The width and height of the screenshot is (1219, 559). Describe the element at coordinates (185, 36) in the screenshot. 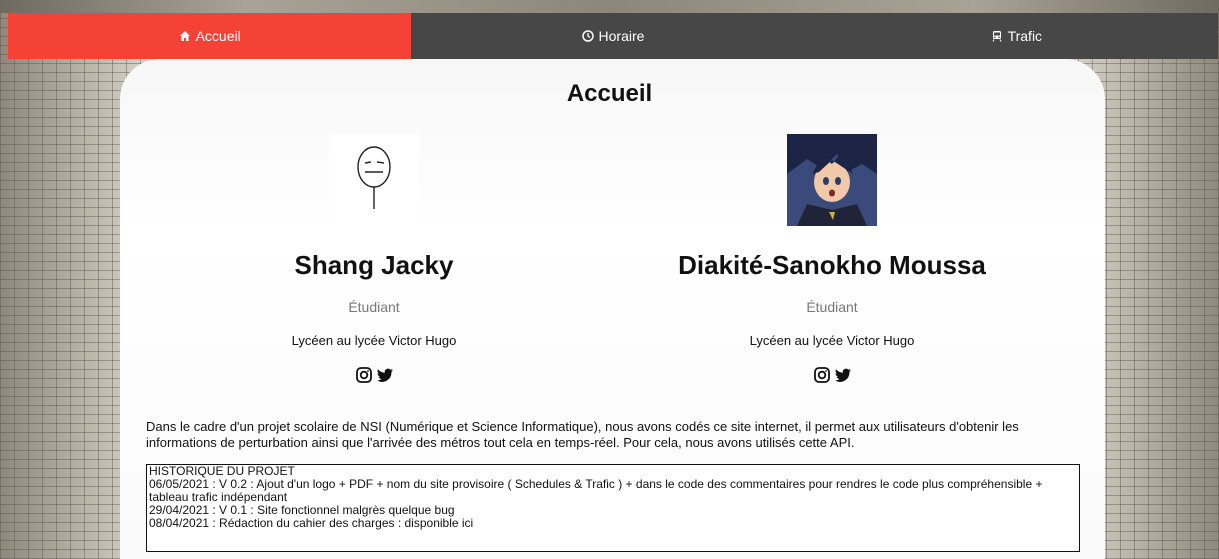

I see `home-icon` at that location.